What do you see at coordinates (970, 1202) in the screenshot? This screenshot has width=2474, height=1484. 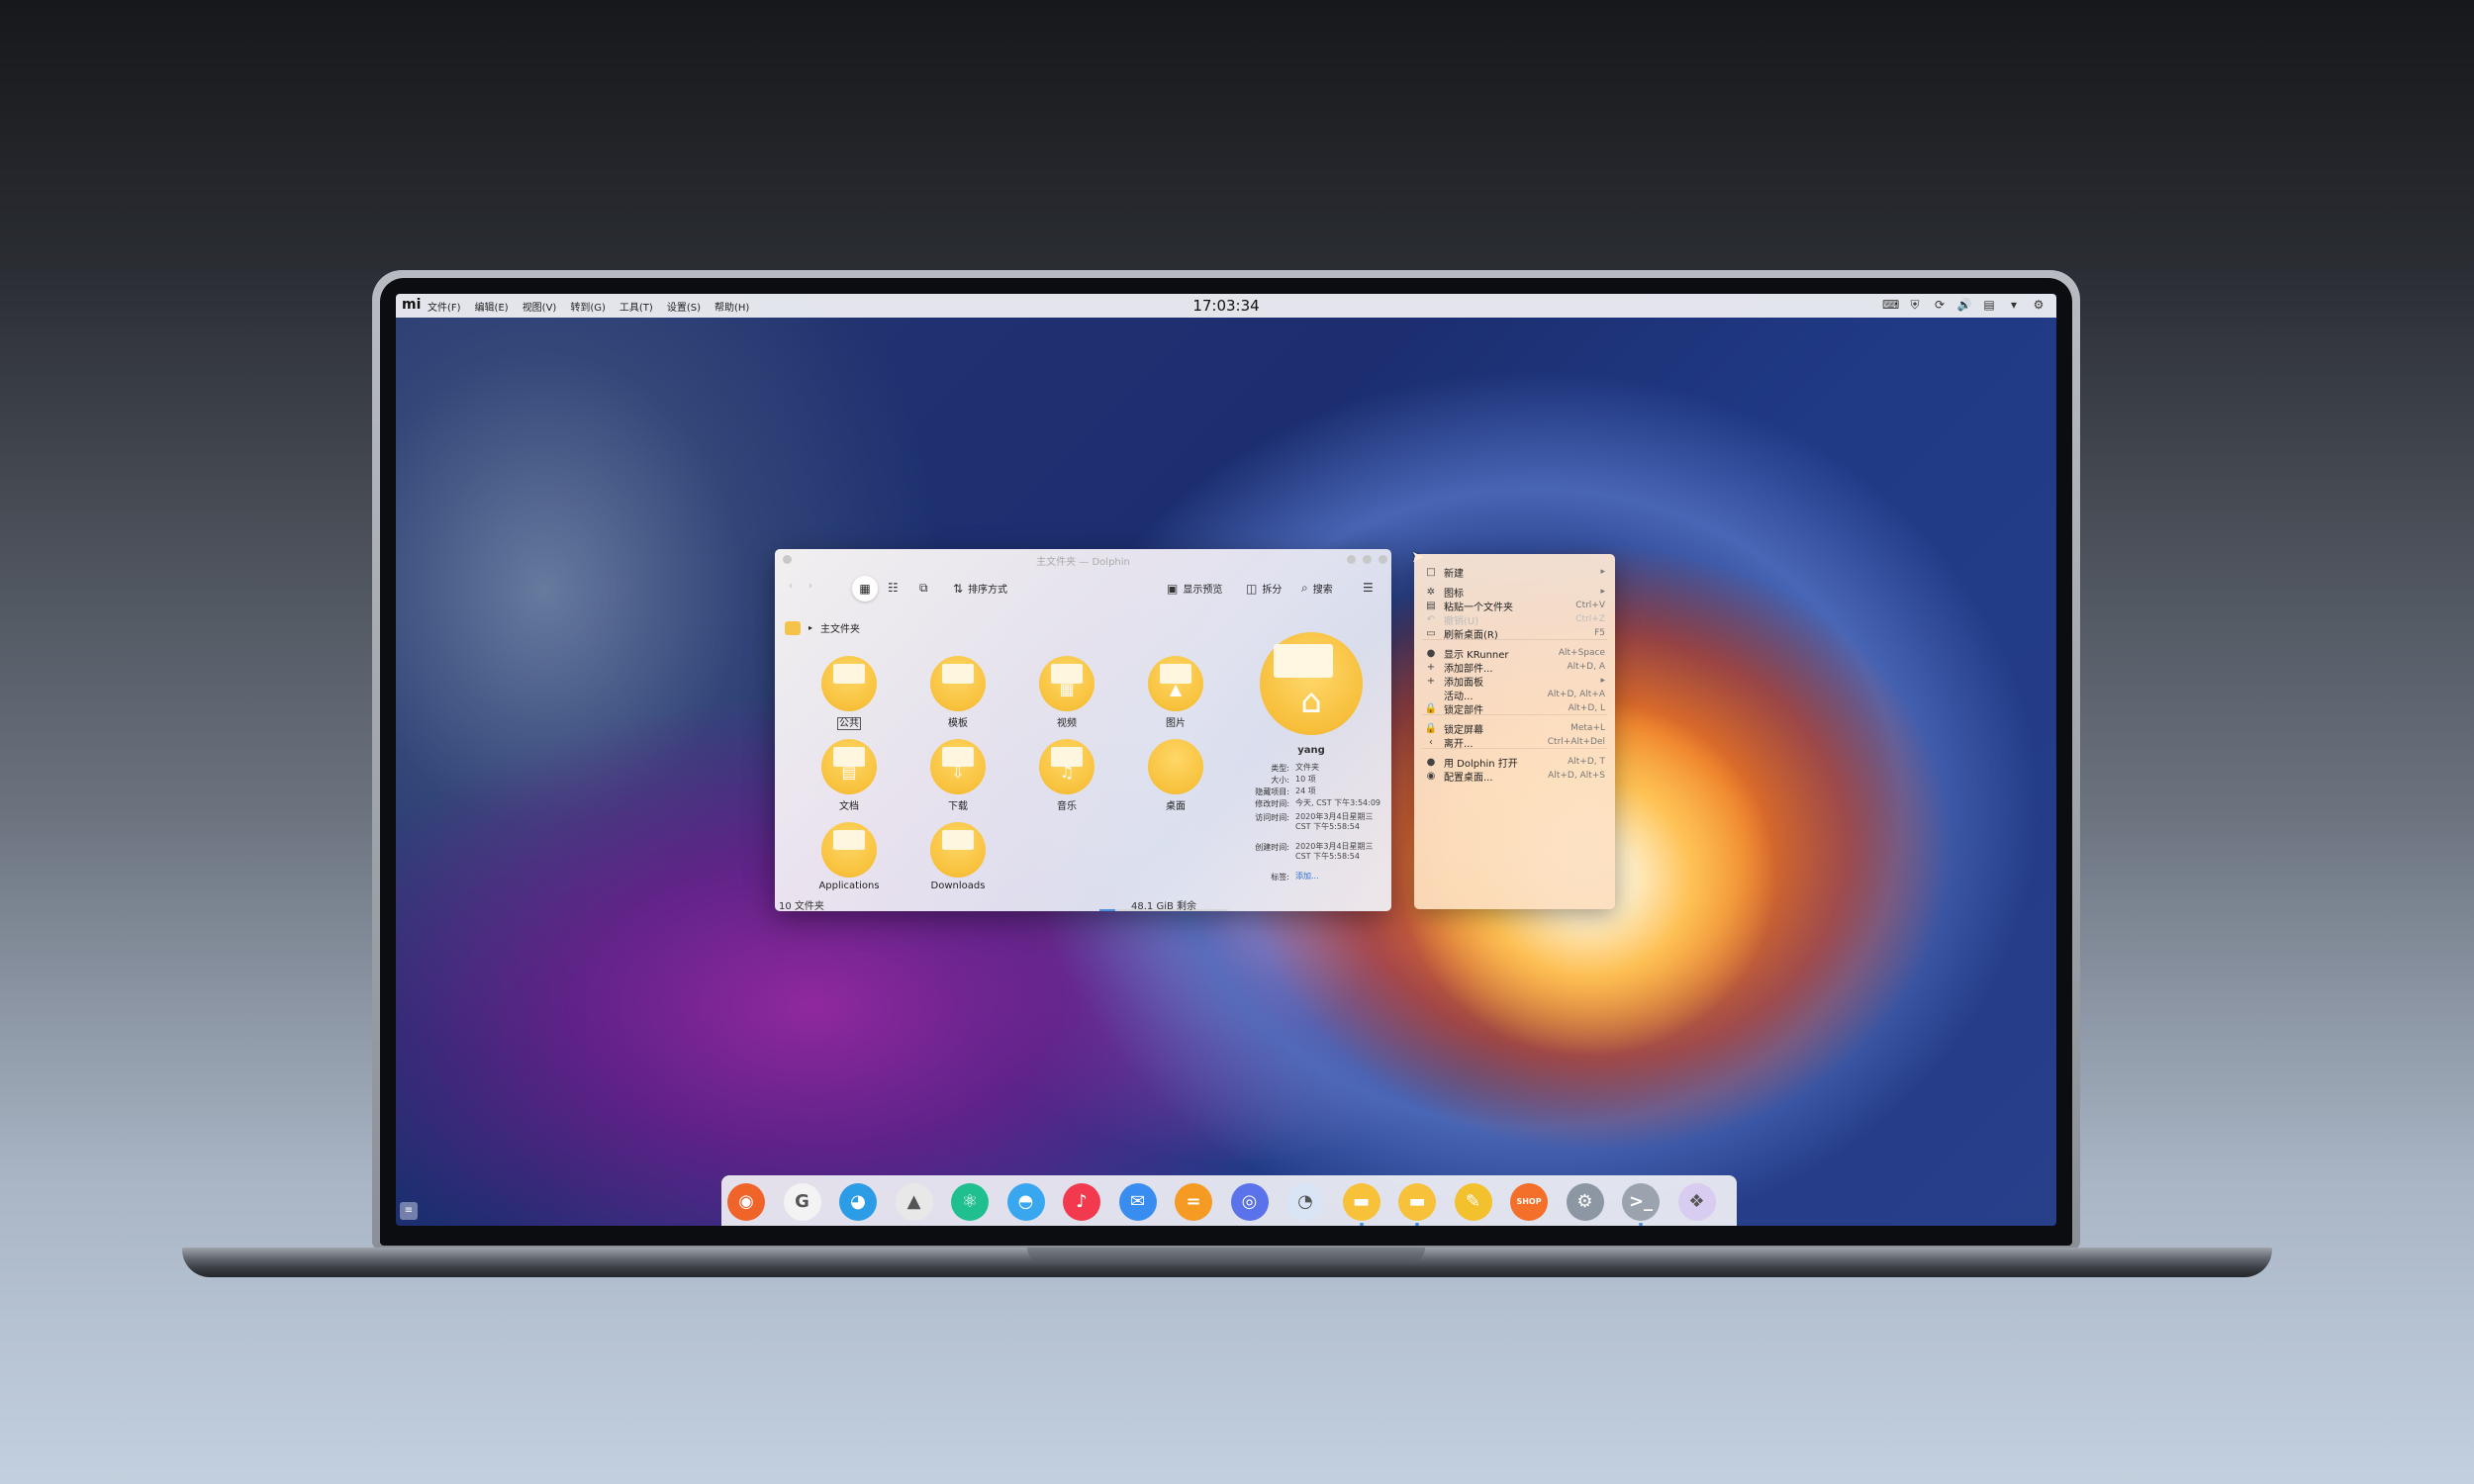 I see `atom-icon: ⚛` at bounding box center [970, 1202].